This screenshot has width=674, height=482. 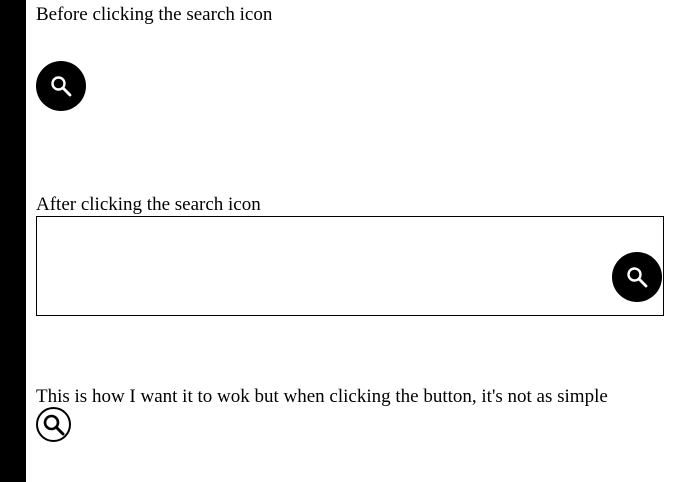 I want to click on before-label: Before clicking the search icon, so click(x=154, y=14).